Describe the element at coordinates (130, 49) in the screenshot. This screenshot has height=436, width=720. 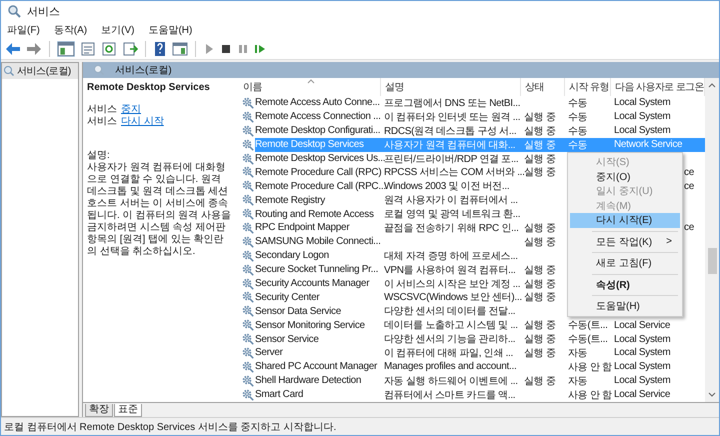
I see `export-icon` at that location.